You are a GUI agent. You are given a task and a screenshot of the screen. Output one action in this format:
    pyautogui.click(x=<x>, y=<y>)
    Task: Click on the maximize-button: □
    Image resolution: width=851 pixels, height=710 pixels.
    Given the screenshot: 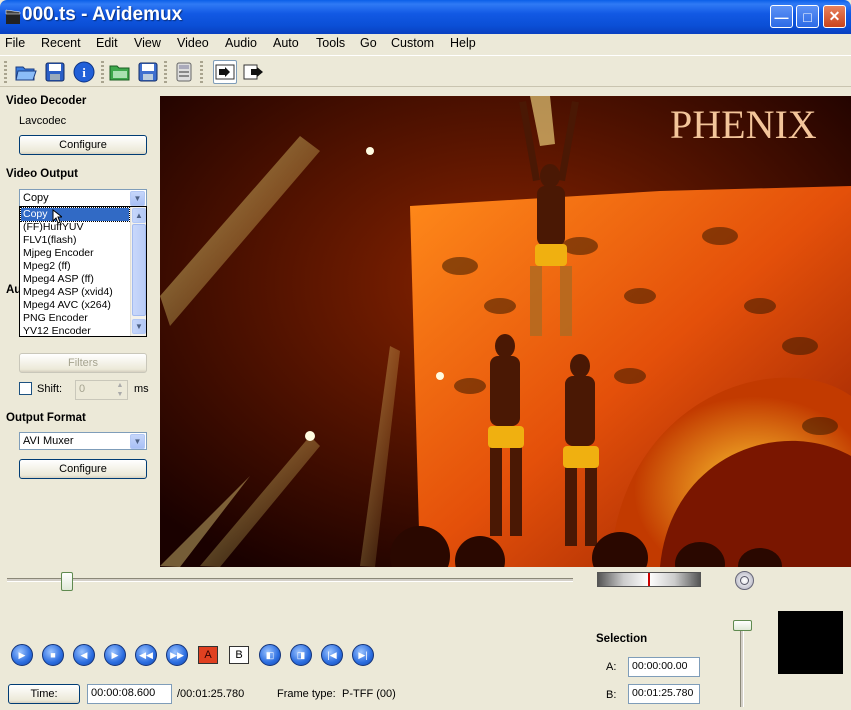 What is the action you would take?
    pyautogui.click(x=807, y=16)
    